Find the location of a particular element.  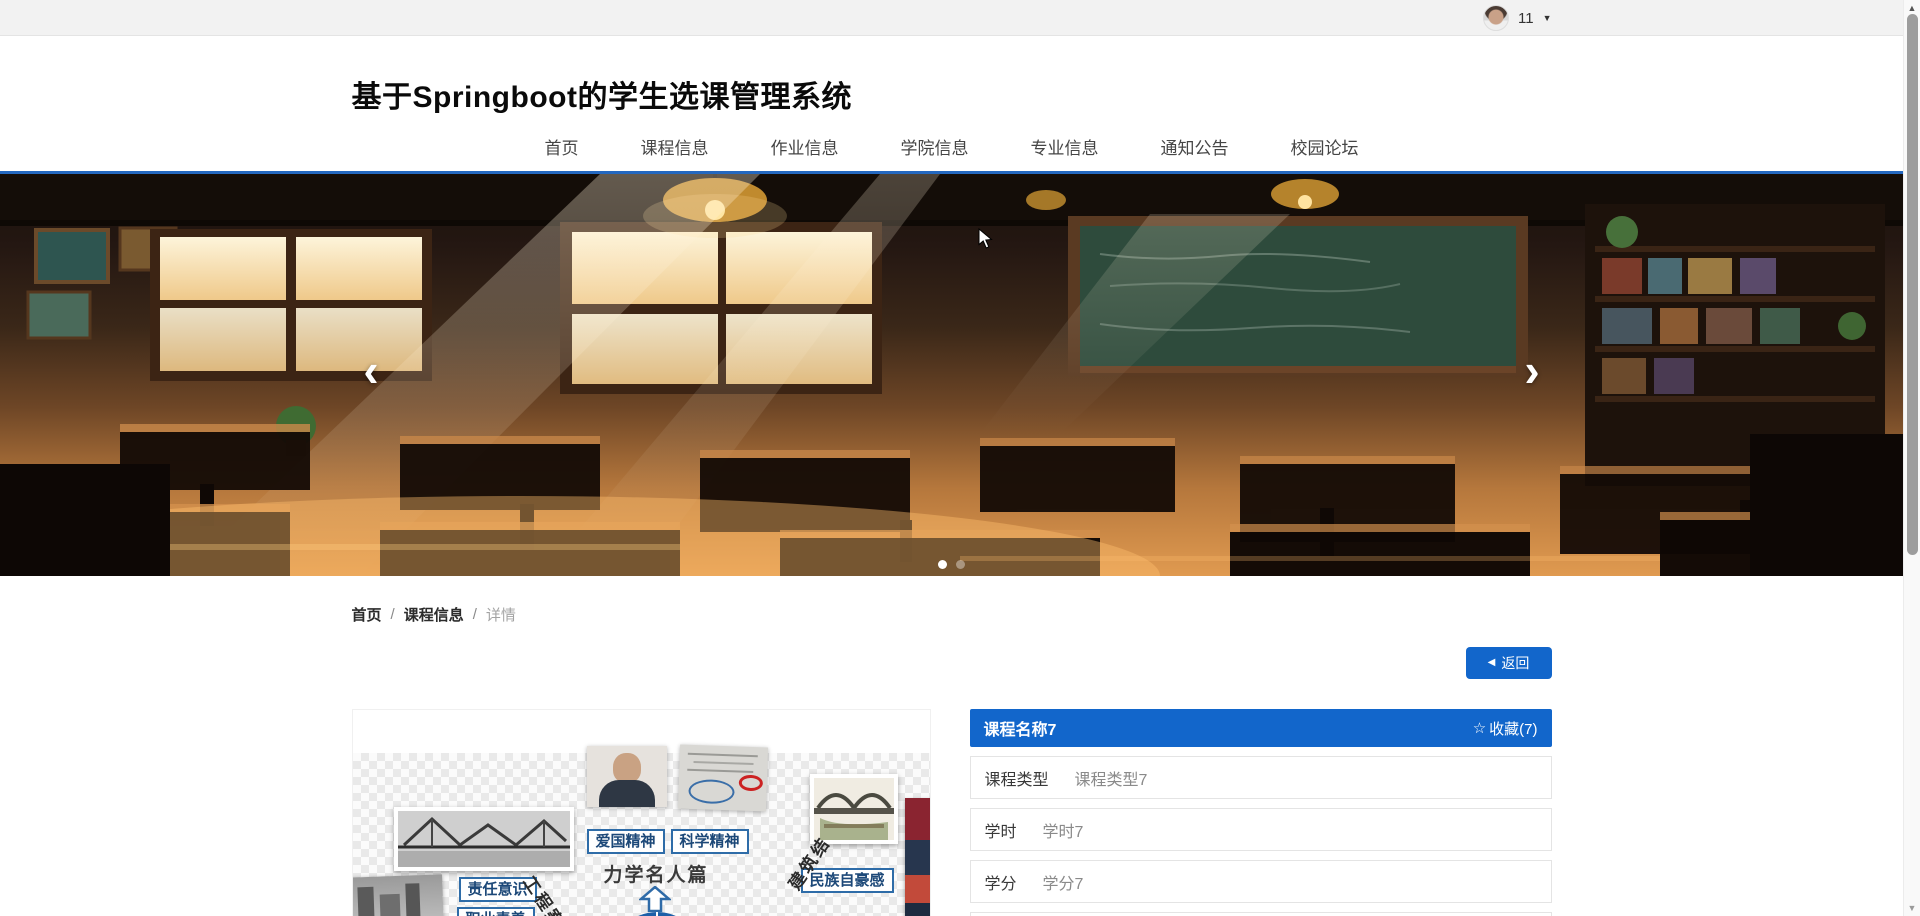

course-hours-label: 学时 is located at coordinates (1000, 832).